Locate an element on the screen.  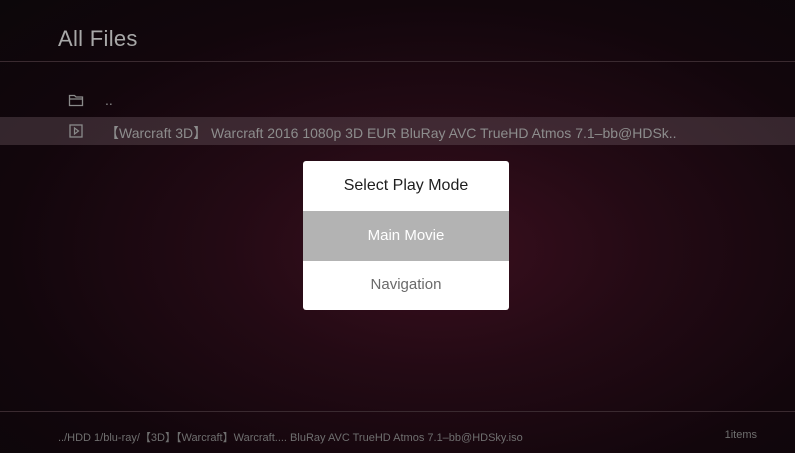
list-item-parent-folder: .. is located at coordinates (397, 100).